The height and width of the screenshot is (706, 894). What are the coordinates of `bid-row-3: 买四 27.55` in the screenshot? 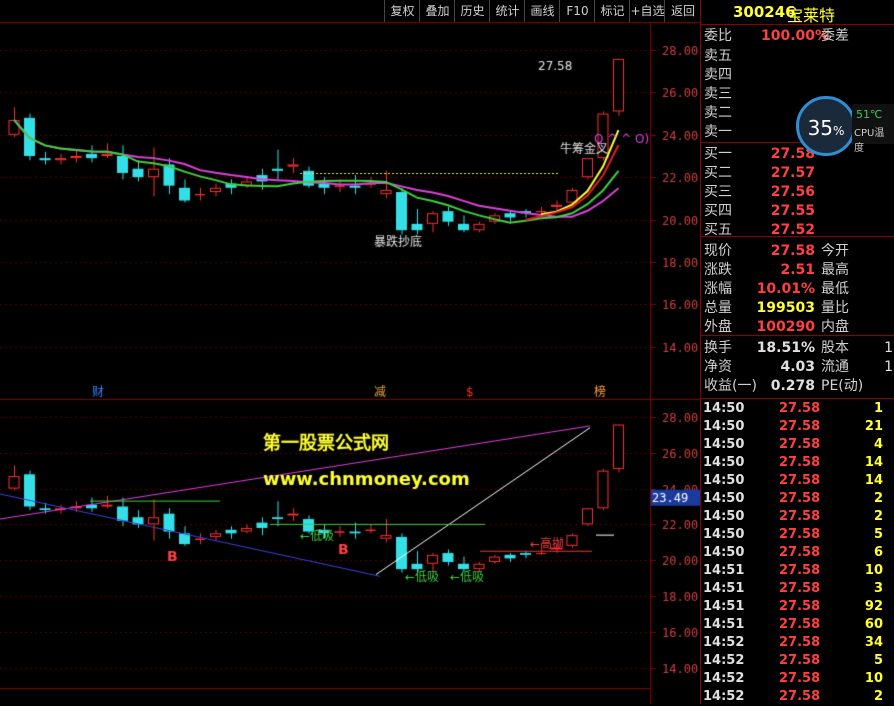 It's located at (797, 211).